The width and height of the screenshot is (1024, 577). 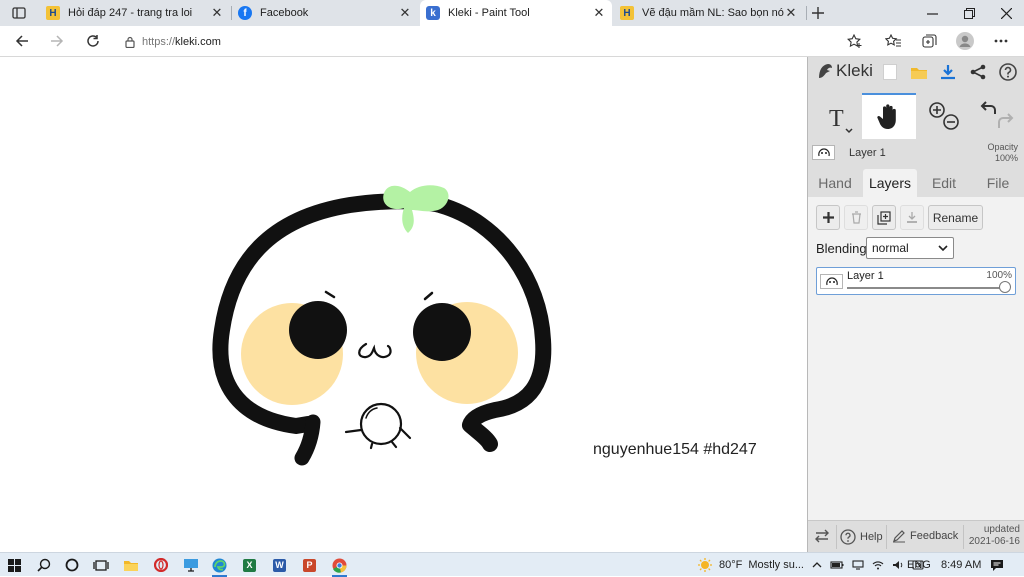 I want to click on file-explorer-button, so click(x=130, y=565).